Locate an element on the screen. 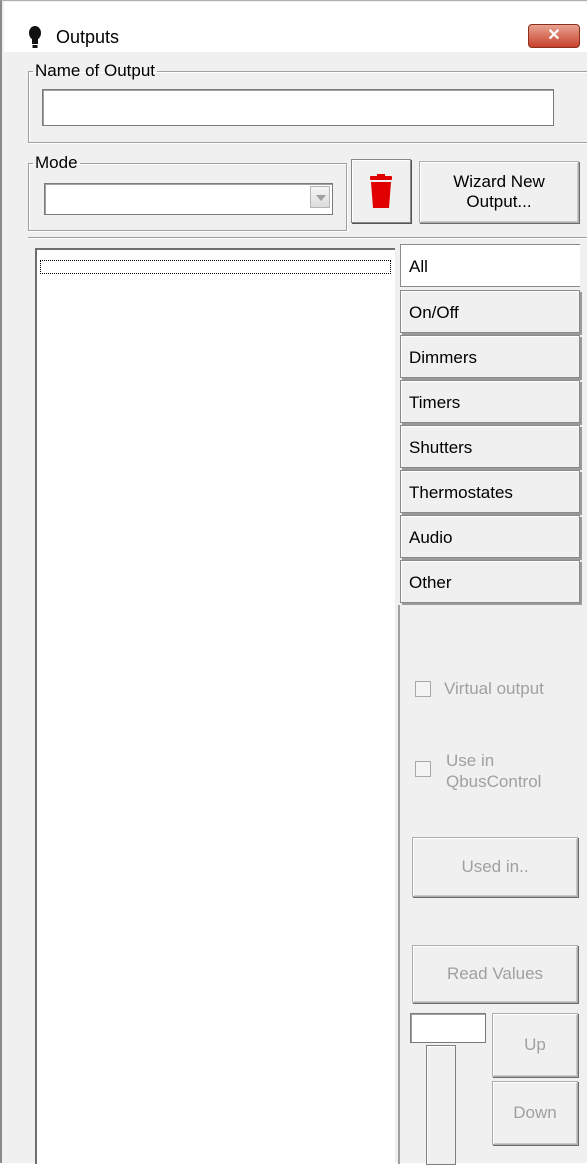 The width and height of the screenshot is (587, 1165). mode-legend: Mode is located at coordinates (56, 162).